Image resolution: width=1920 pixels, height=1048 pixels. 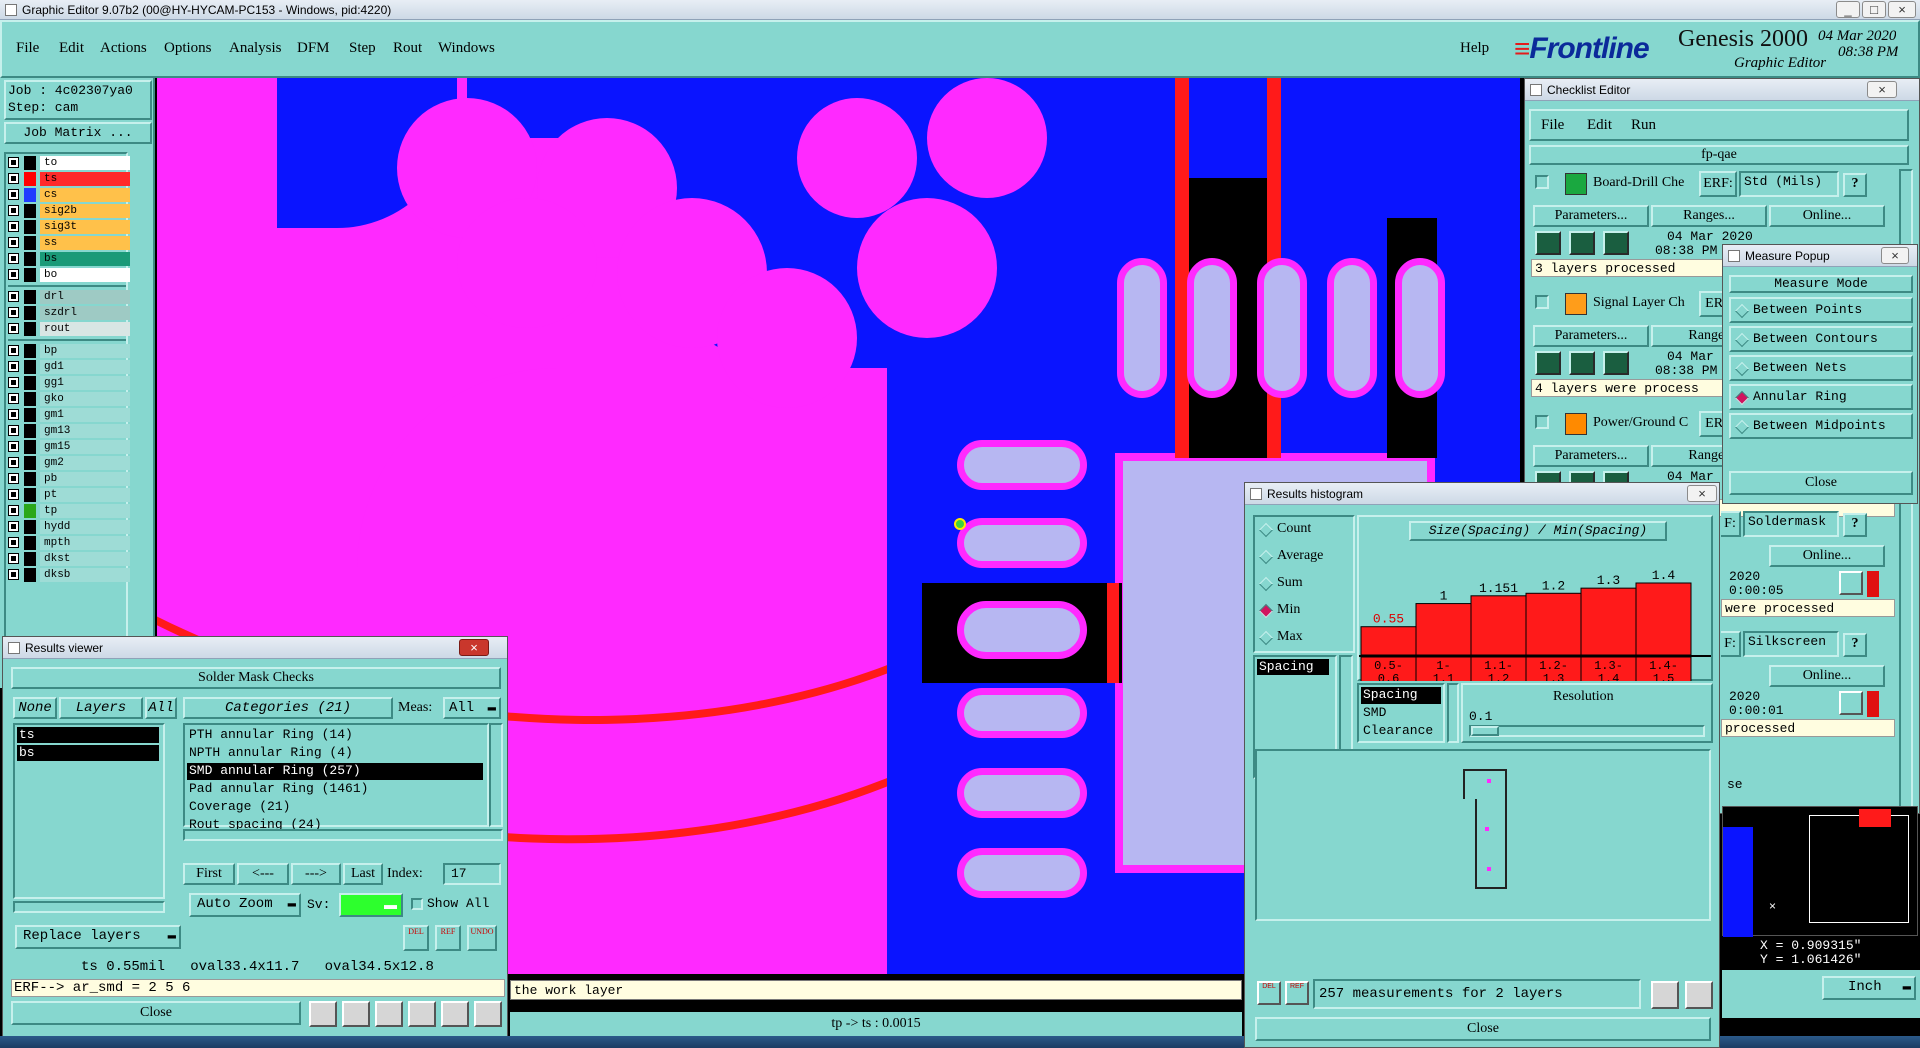 What do you see at coordinates (1401, 731) in the screenshot?
I see `hist-type-item: Clearance` at bounding box center [1401, 731].